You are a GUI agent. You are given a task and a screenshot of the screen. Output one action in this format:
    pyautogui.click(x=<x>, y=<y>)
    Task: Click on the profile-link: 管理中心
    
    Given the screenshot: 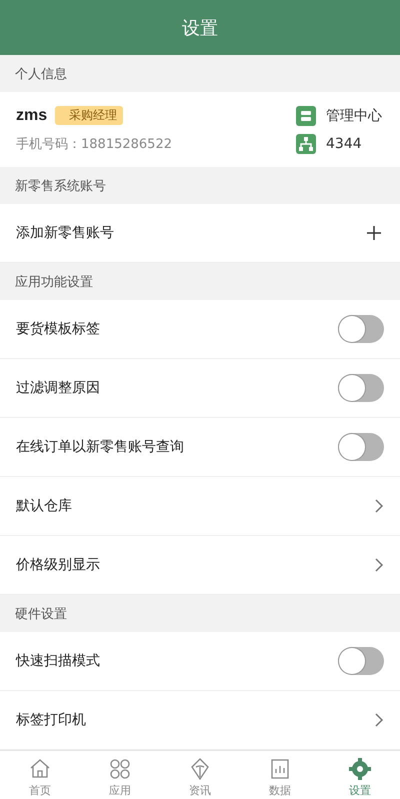 What is the action you would take?
    pyautogui.click(x=354, y=115)
    